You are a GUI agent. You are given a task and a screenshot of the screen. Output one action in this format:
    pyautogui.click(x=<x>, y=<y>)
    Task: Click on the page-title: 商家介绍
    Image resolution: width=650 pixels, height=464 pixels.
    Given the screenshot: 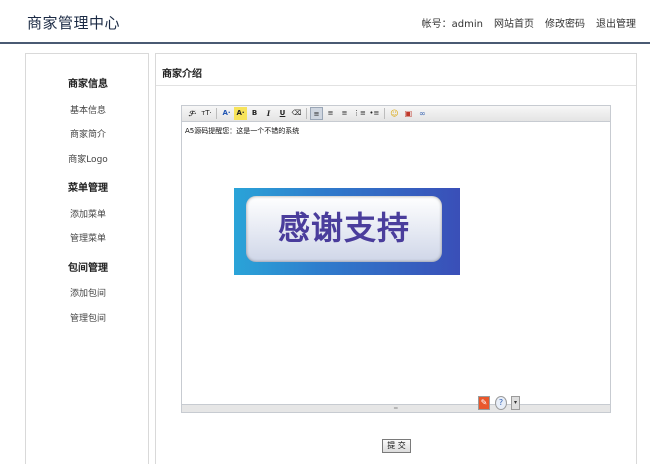 What is the action you would take?
    pyautogui.click(x=182, y=74)
    